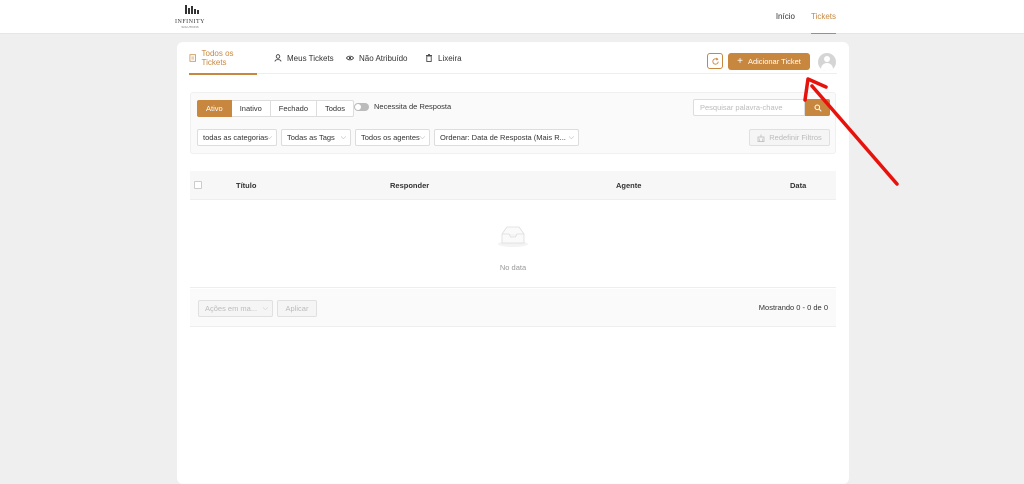  I want to click on pagination-count: Mostrando 0 - 0 de 0, so click(793, 307).